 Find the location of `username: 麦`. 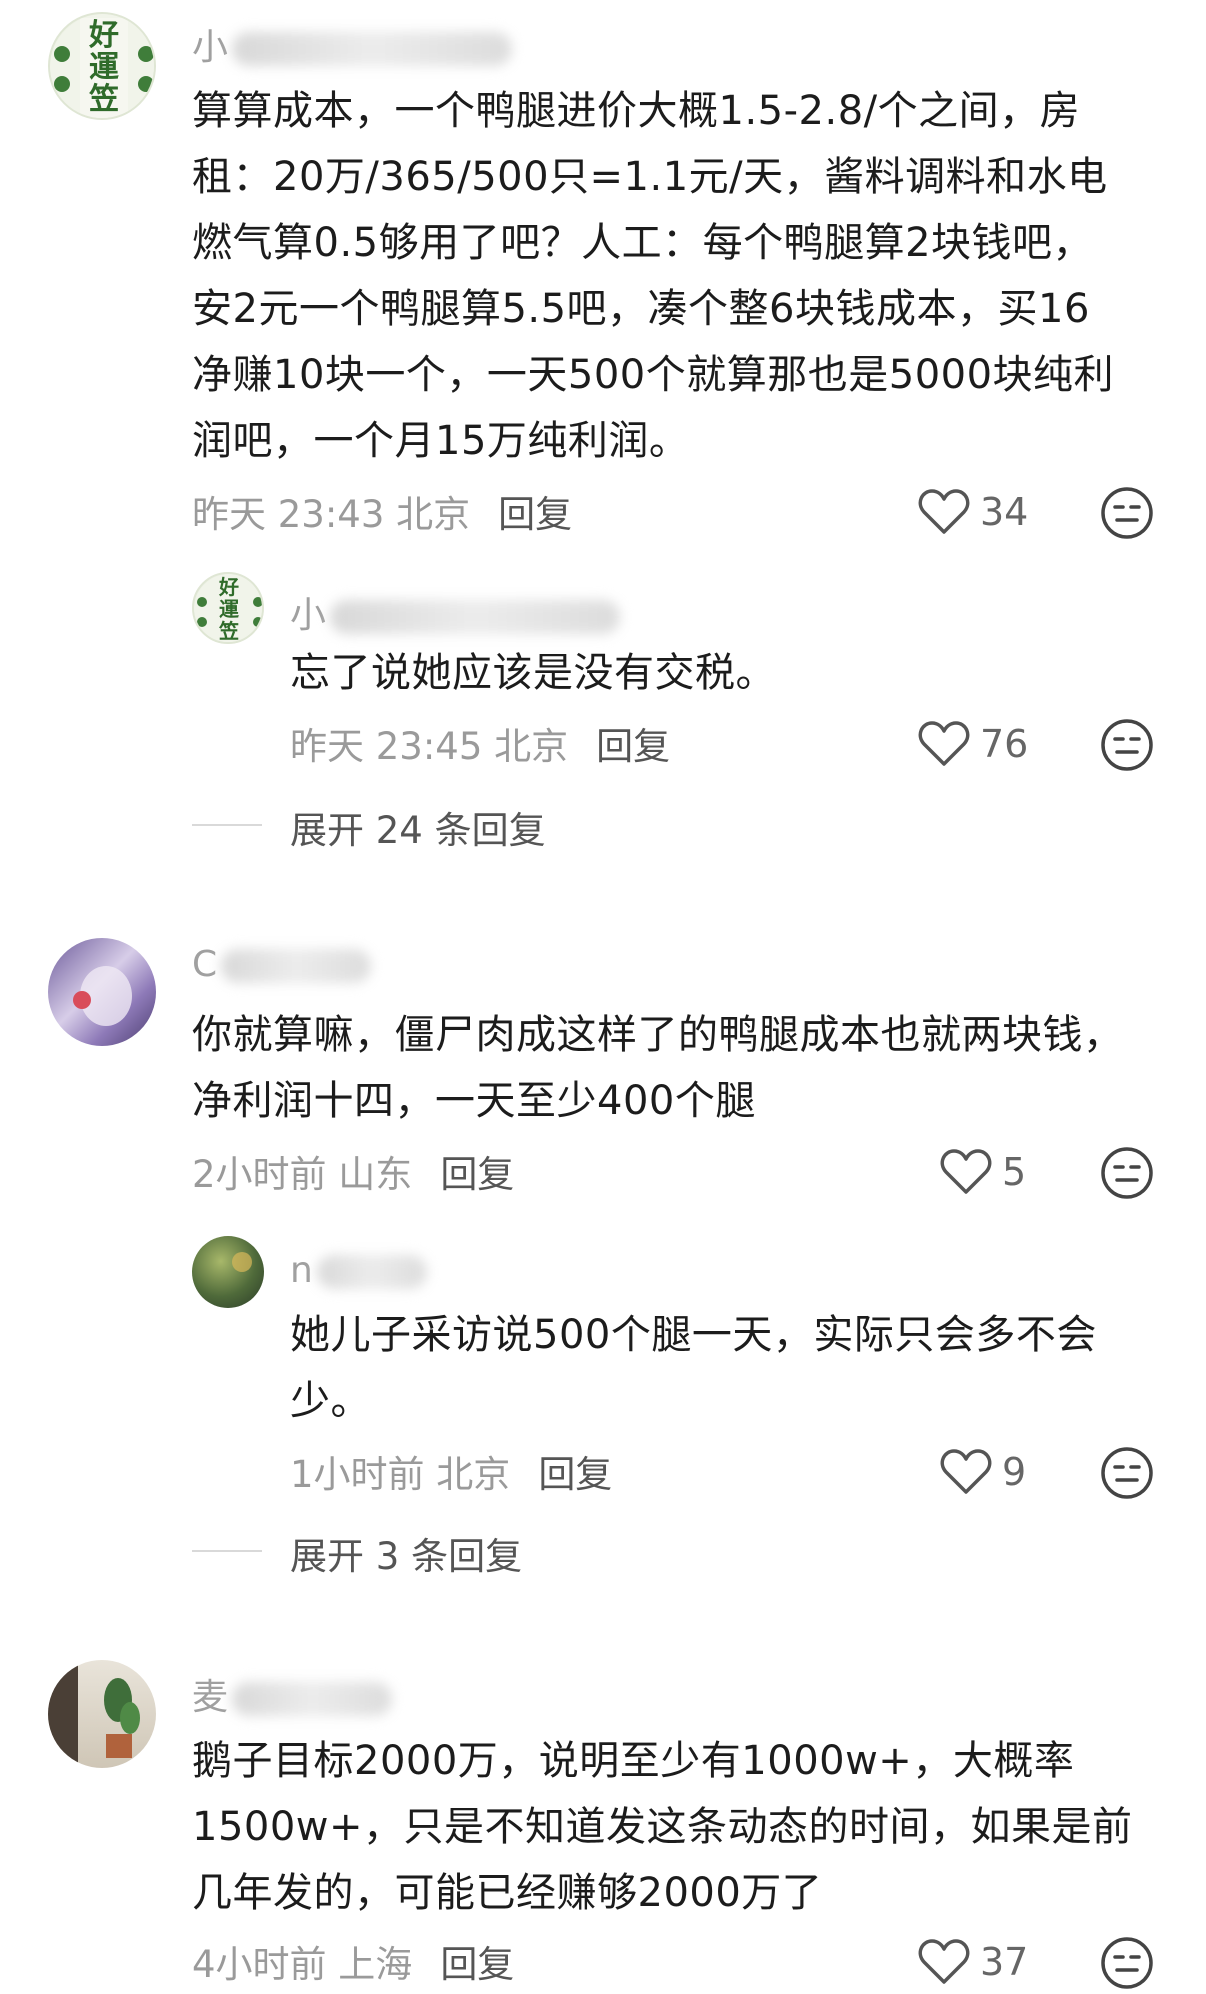

username: 麦 is located at coordinates (292, 1694).